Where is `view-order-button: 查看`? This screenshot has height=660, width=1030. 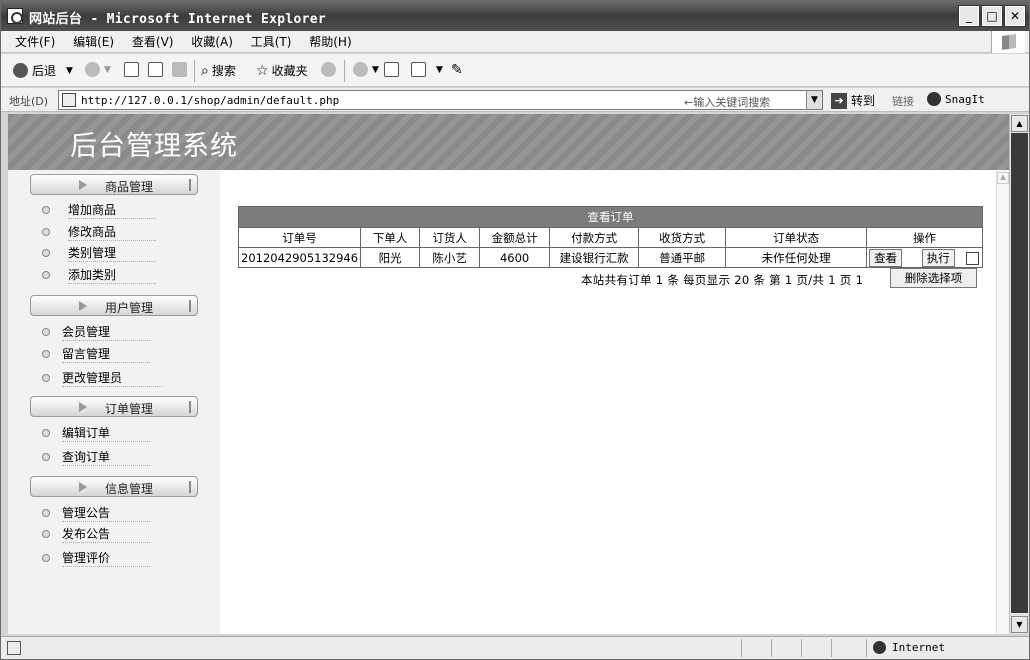 view-order-button: 查看 is located at coordinates (886, 257).